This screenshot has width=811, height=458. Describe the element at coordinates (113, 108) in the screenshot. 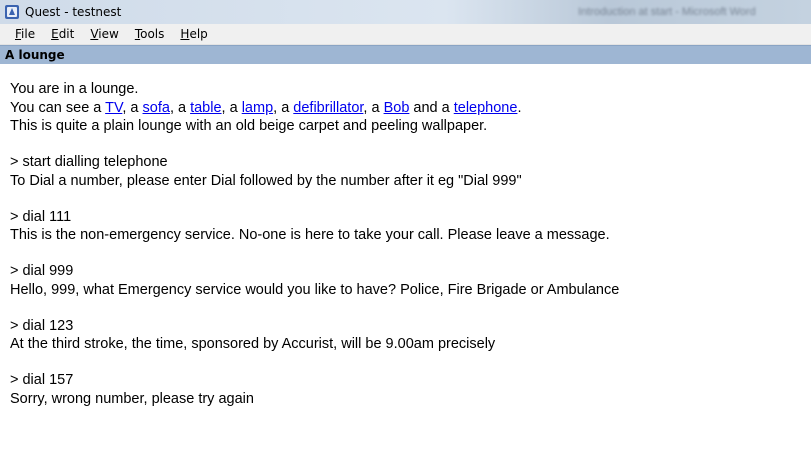

I see `object-link-tv: TV` at that location.